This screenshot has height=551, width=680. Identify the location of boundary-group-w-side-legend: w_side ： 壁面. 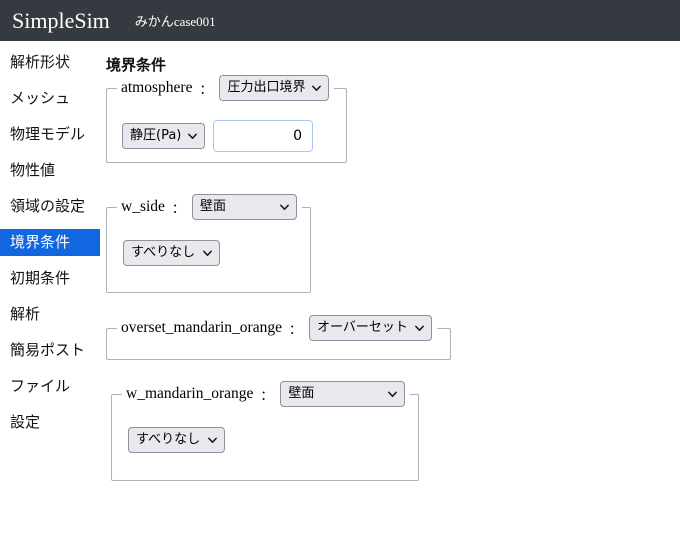
(209, 207).